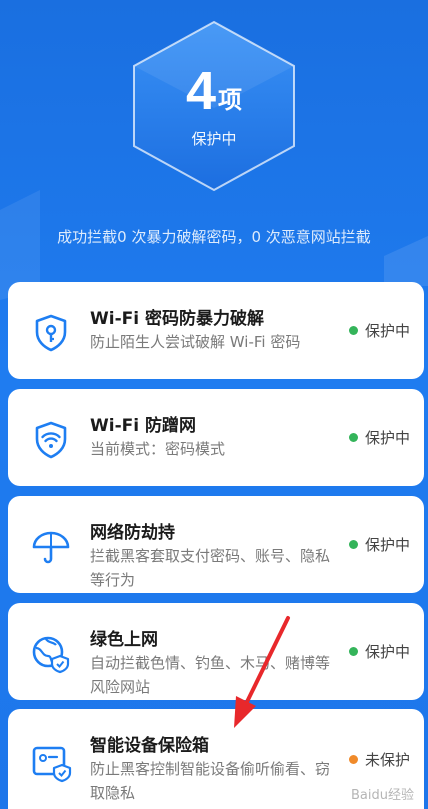 The height and width of the screenshot is (809, 428). Describe the element at coordinates (387, 760) in the screenshot. I see `status-label: 未保护` at that location.